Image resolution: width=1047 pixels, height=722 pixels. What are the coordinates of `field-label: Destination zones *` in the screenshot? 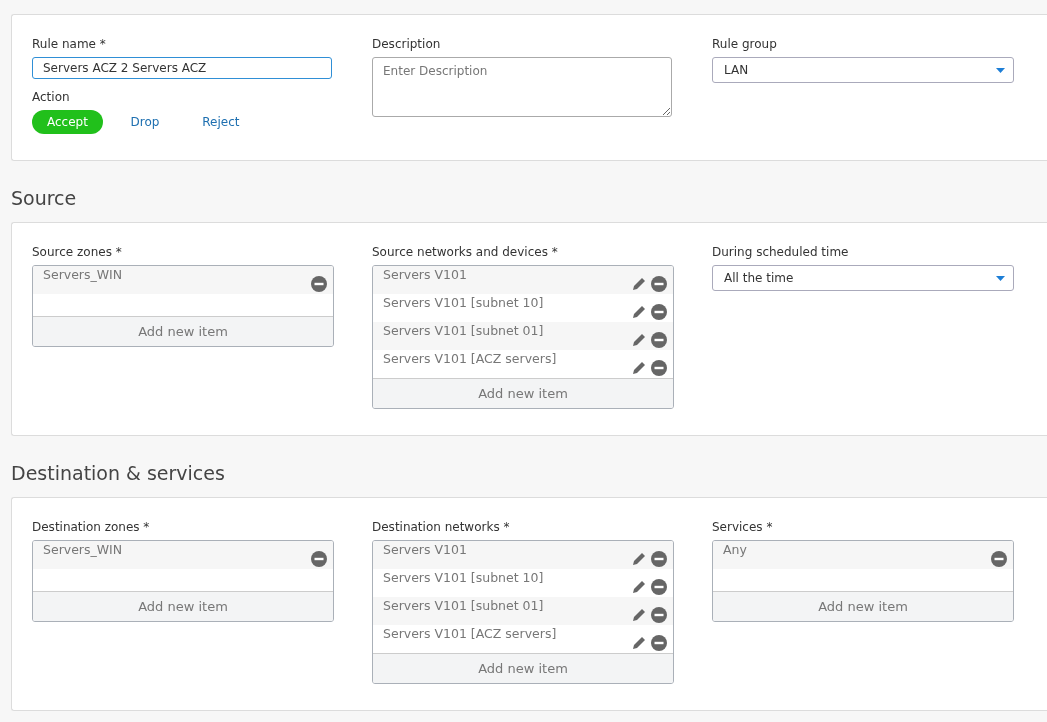 It's located at (91, 527).